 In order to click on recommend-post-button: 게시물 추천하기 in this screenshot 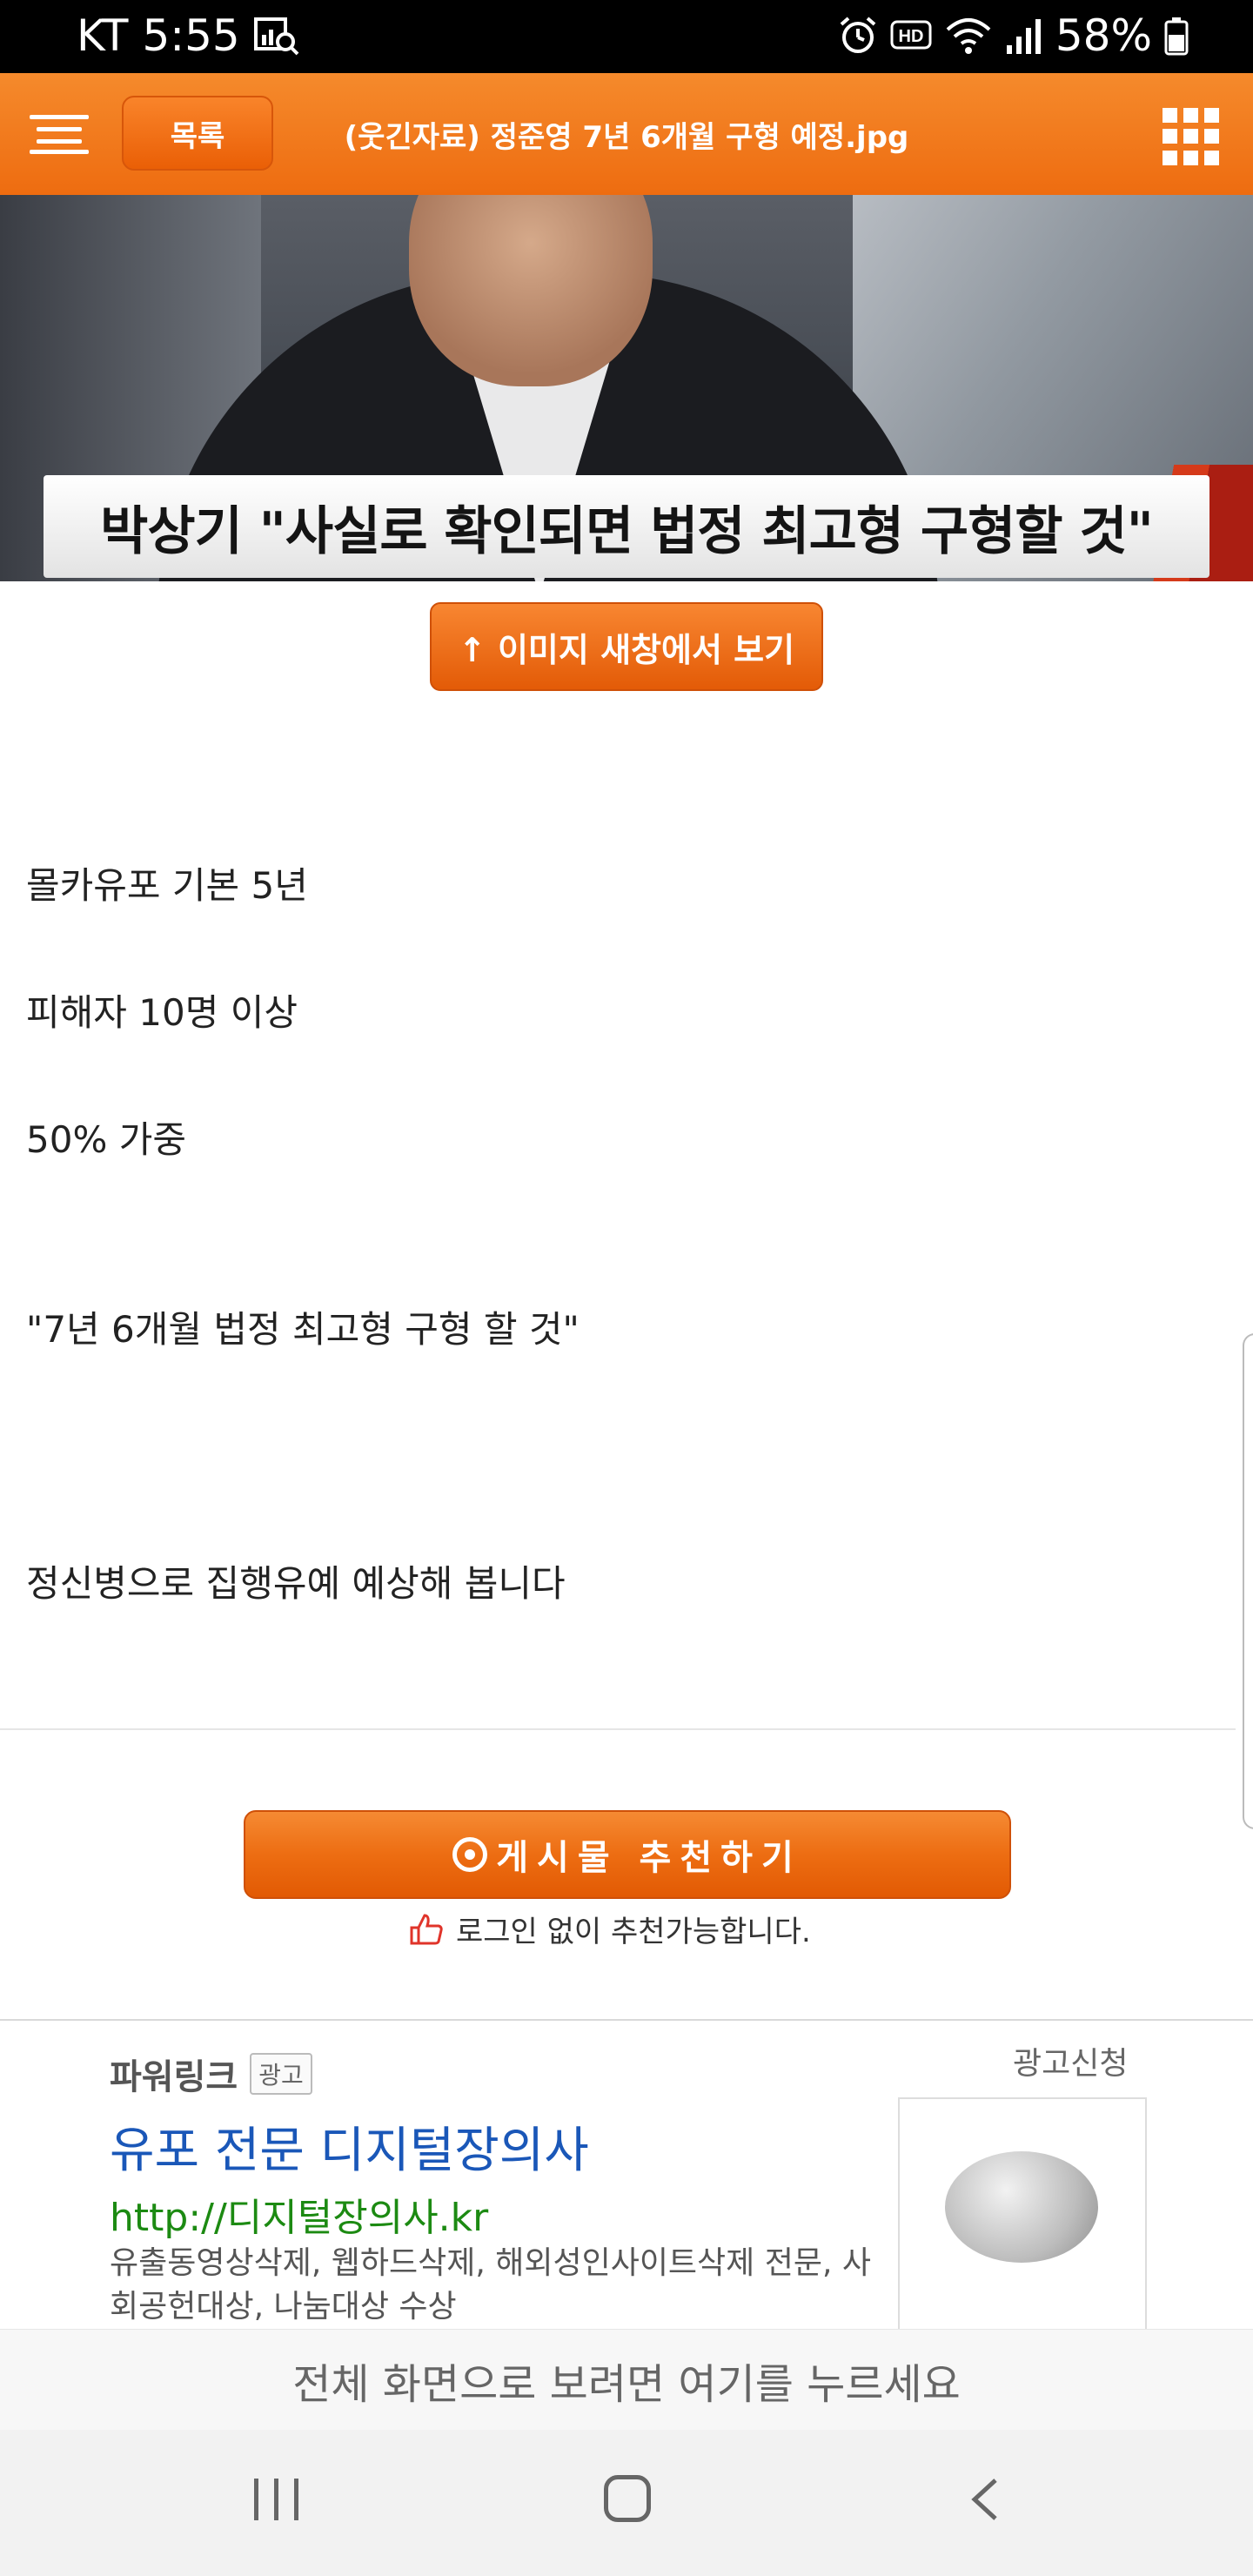, I will do `click(627, 1855)`.